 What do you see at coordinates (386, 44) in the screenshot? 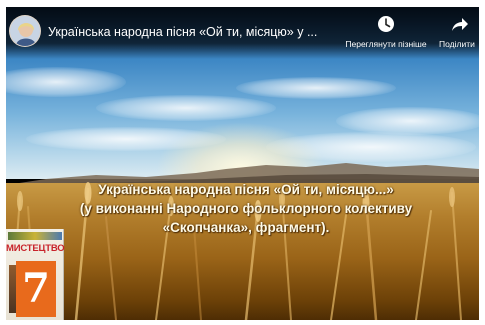
I see `watch-later-label: Переглянути пізніше` at bounding box center [386, 44].